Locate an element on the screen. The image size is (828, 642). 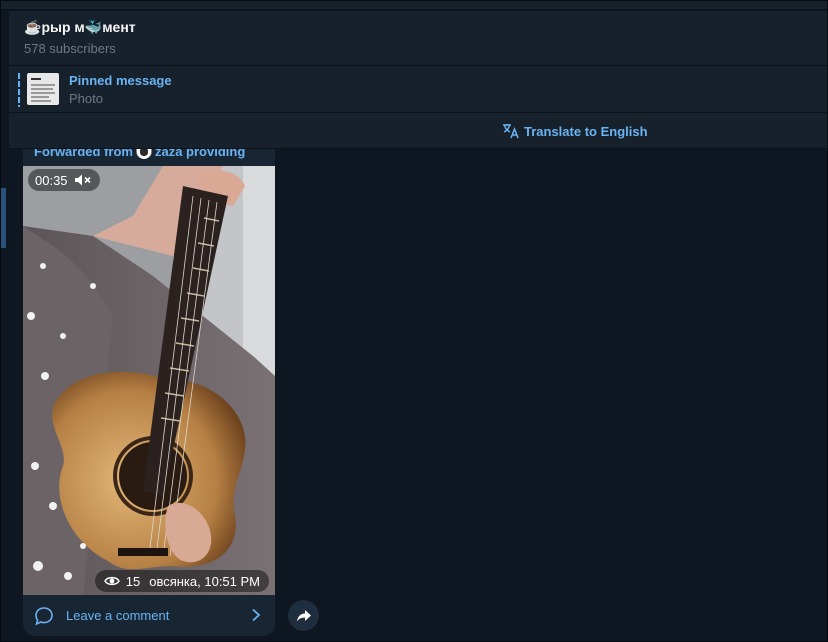
forwarded-name: zaza providing is located at coordinates (200, 154).